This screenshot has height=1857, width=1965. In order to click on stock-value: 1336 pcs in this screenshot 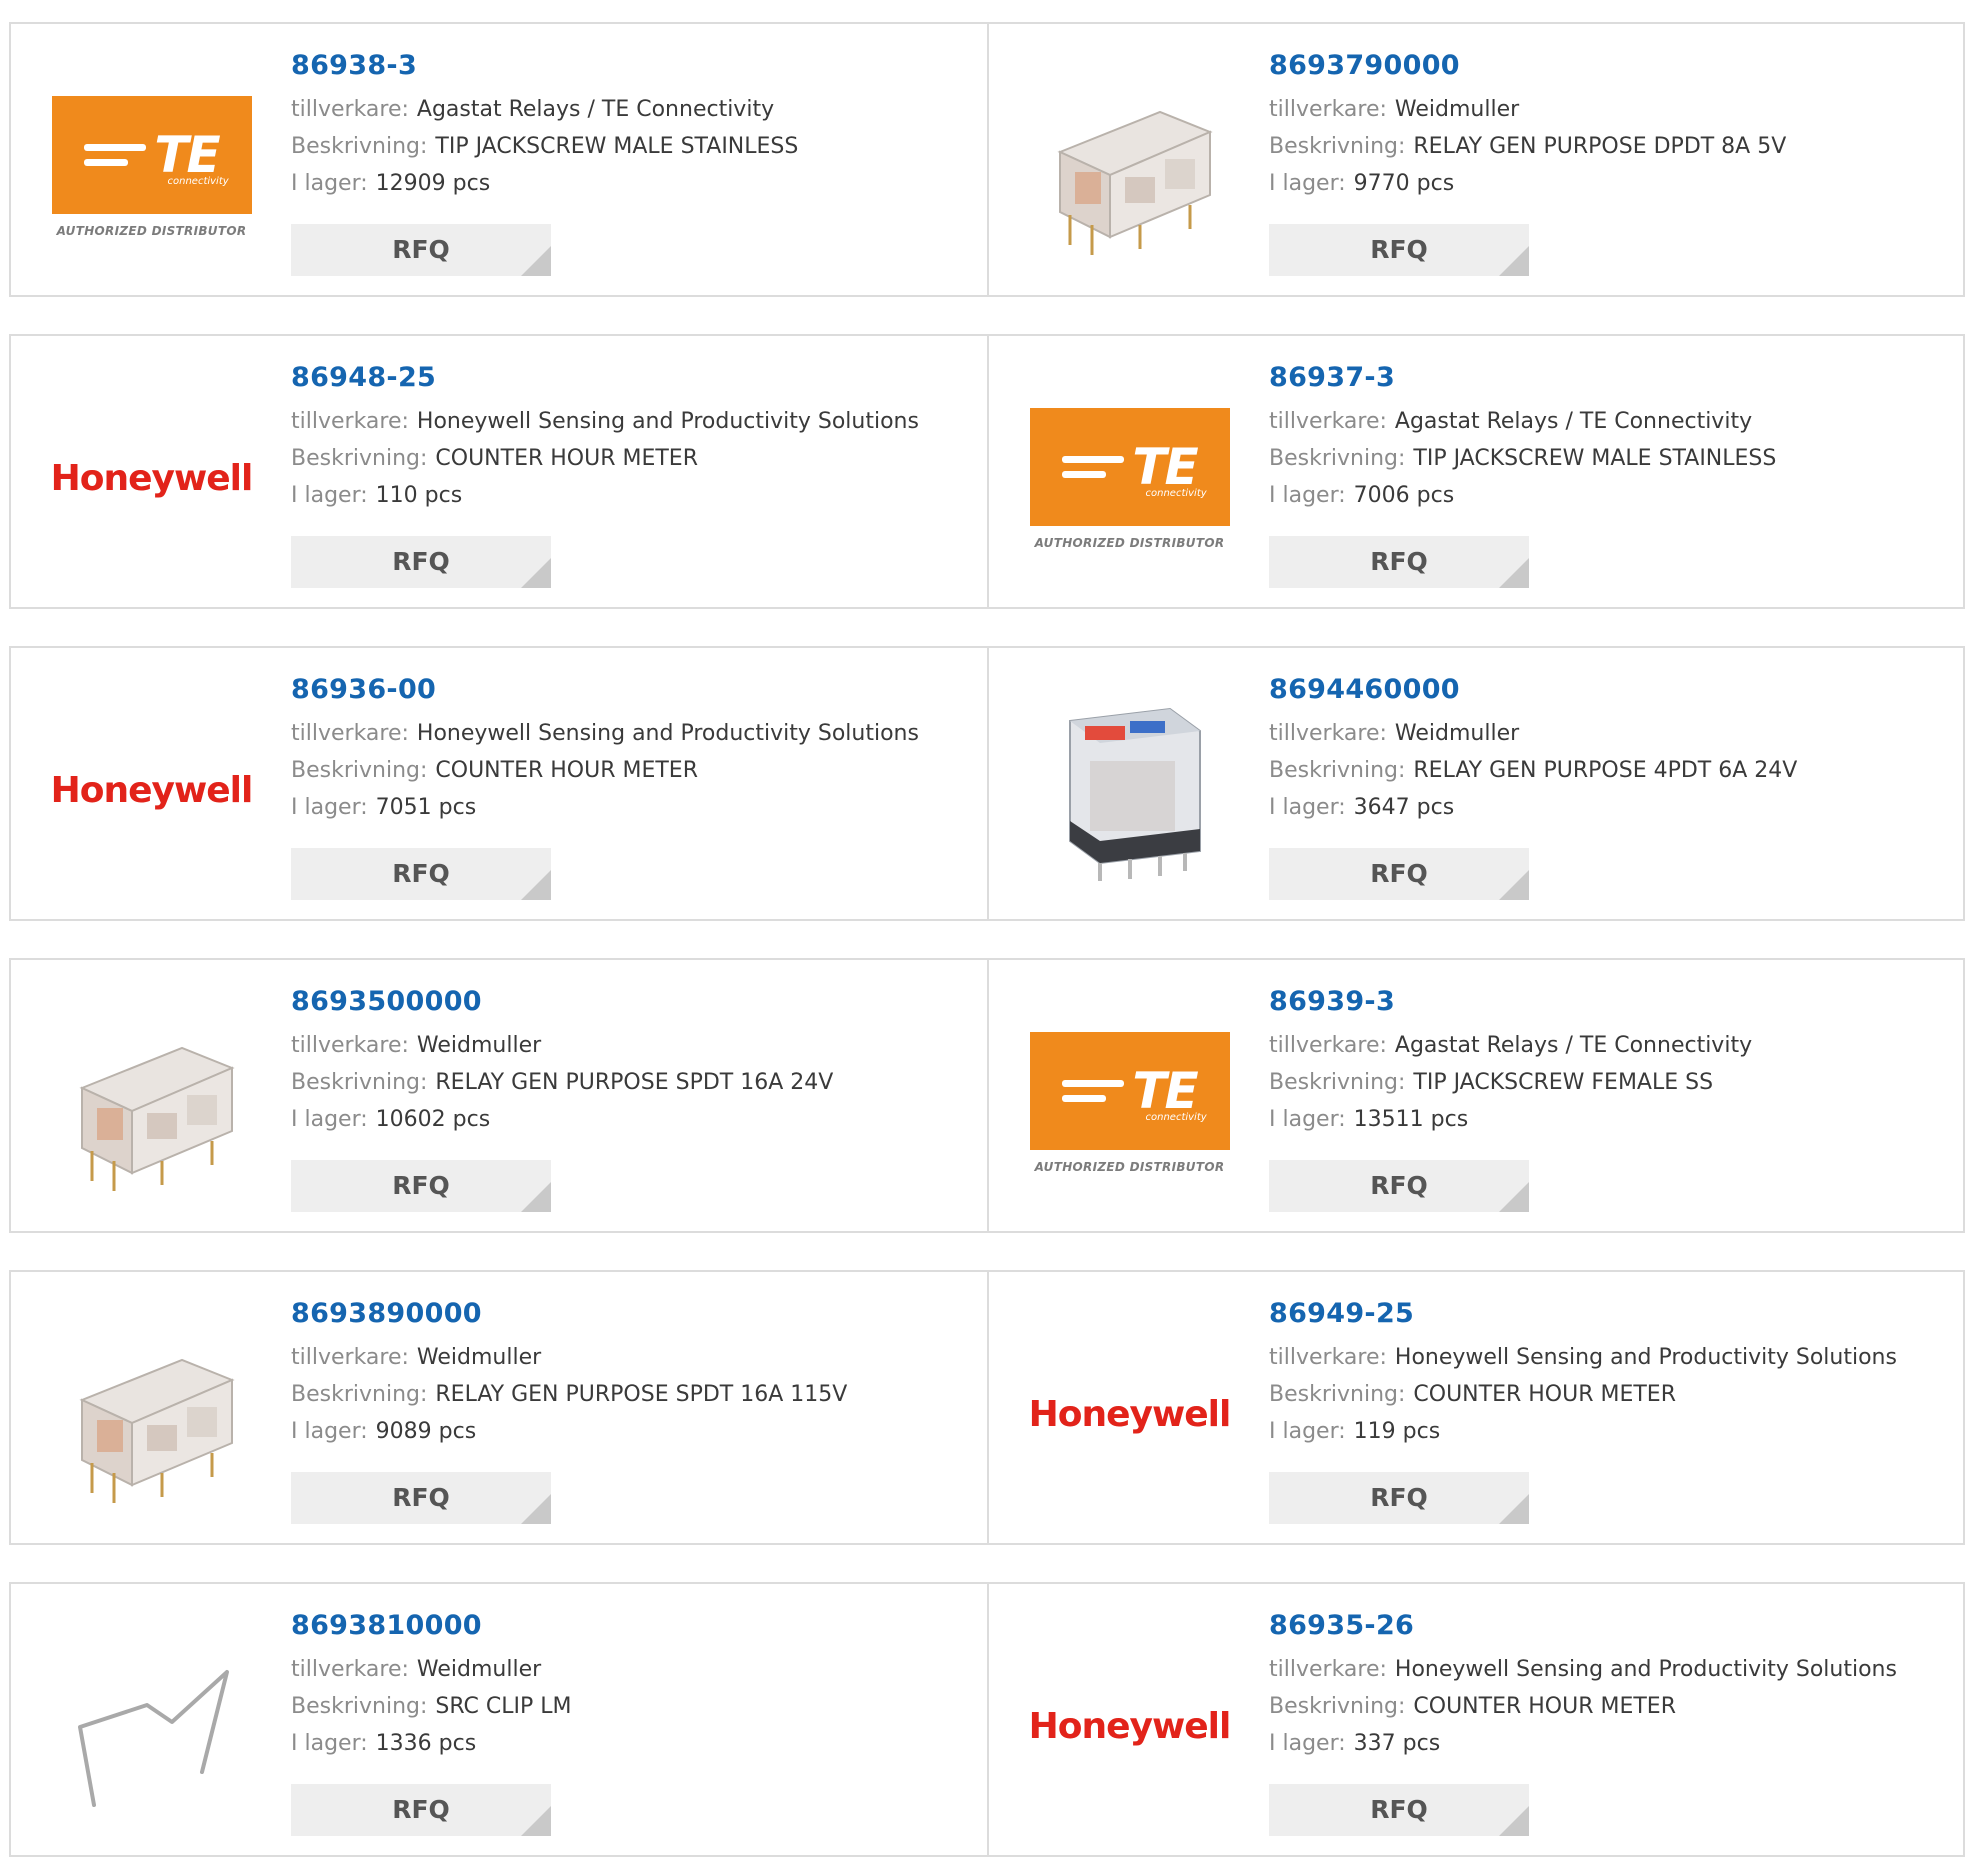, I will do `click(426, 1743)`.